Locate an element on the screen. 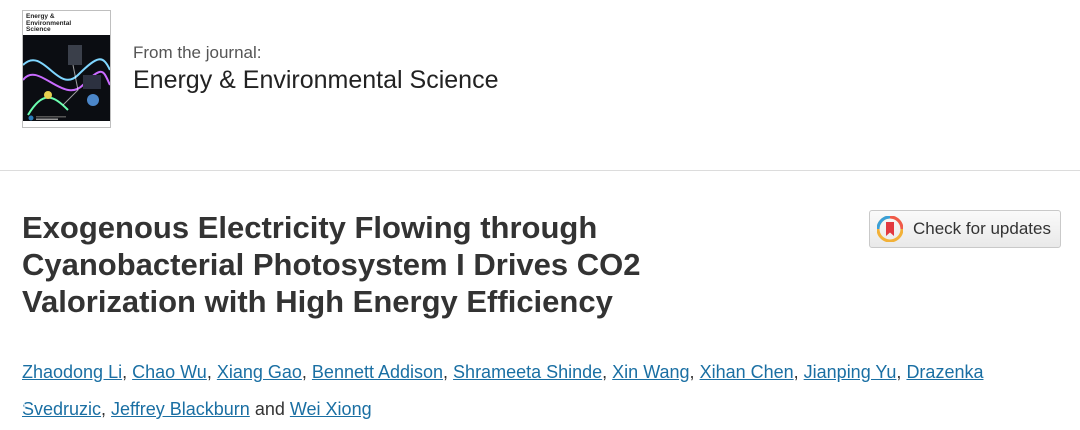 The height and width of the screenshot is (430, 1080). check-for-updates-button: Check for updates is located at coordinates (965, 229).